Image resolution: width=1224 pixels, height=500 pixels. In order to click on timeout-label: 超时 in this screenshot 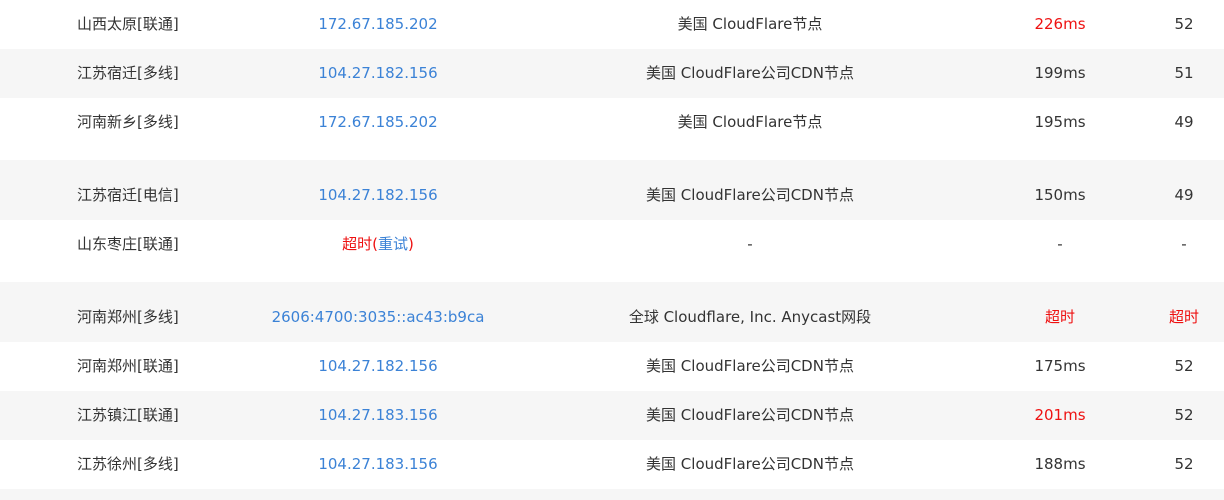, I will do `click(357, 244)`.